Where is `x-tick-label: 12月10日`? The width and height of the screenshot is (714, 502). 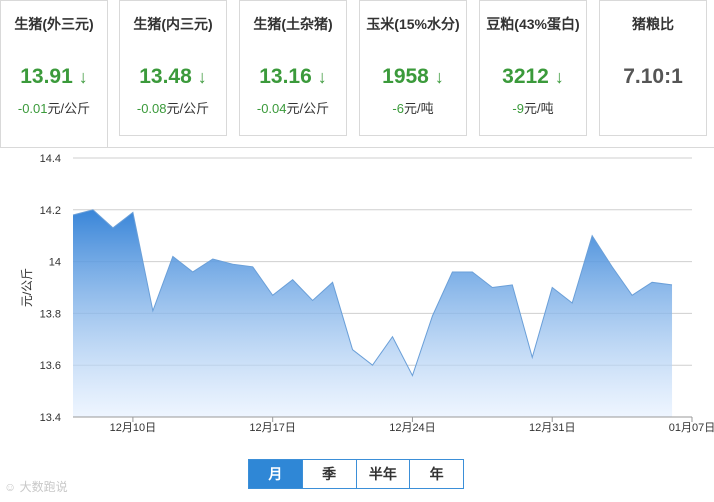 x-tick-label: 12月10日 is located at coordinates (133, 428).